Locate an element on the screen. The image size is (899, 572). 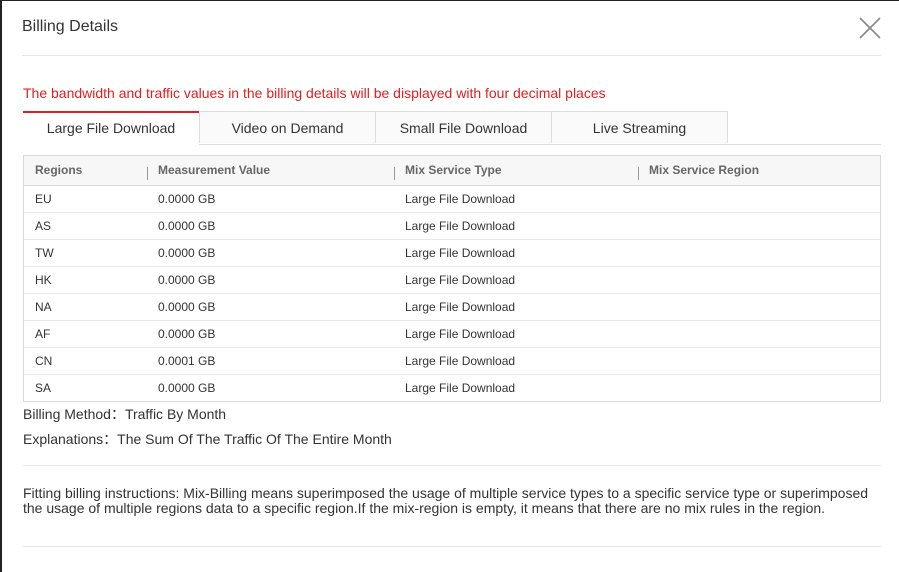
close-button is located at coordinates (870, 28).